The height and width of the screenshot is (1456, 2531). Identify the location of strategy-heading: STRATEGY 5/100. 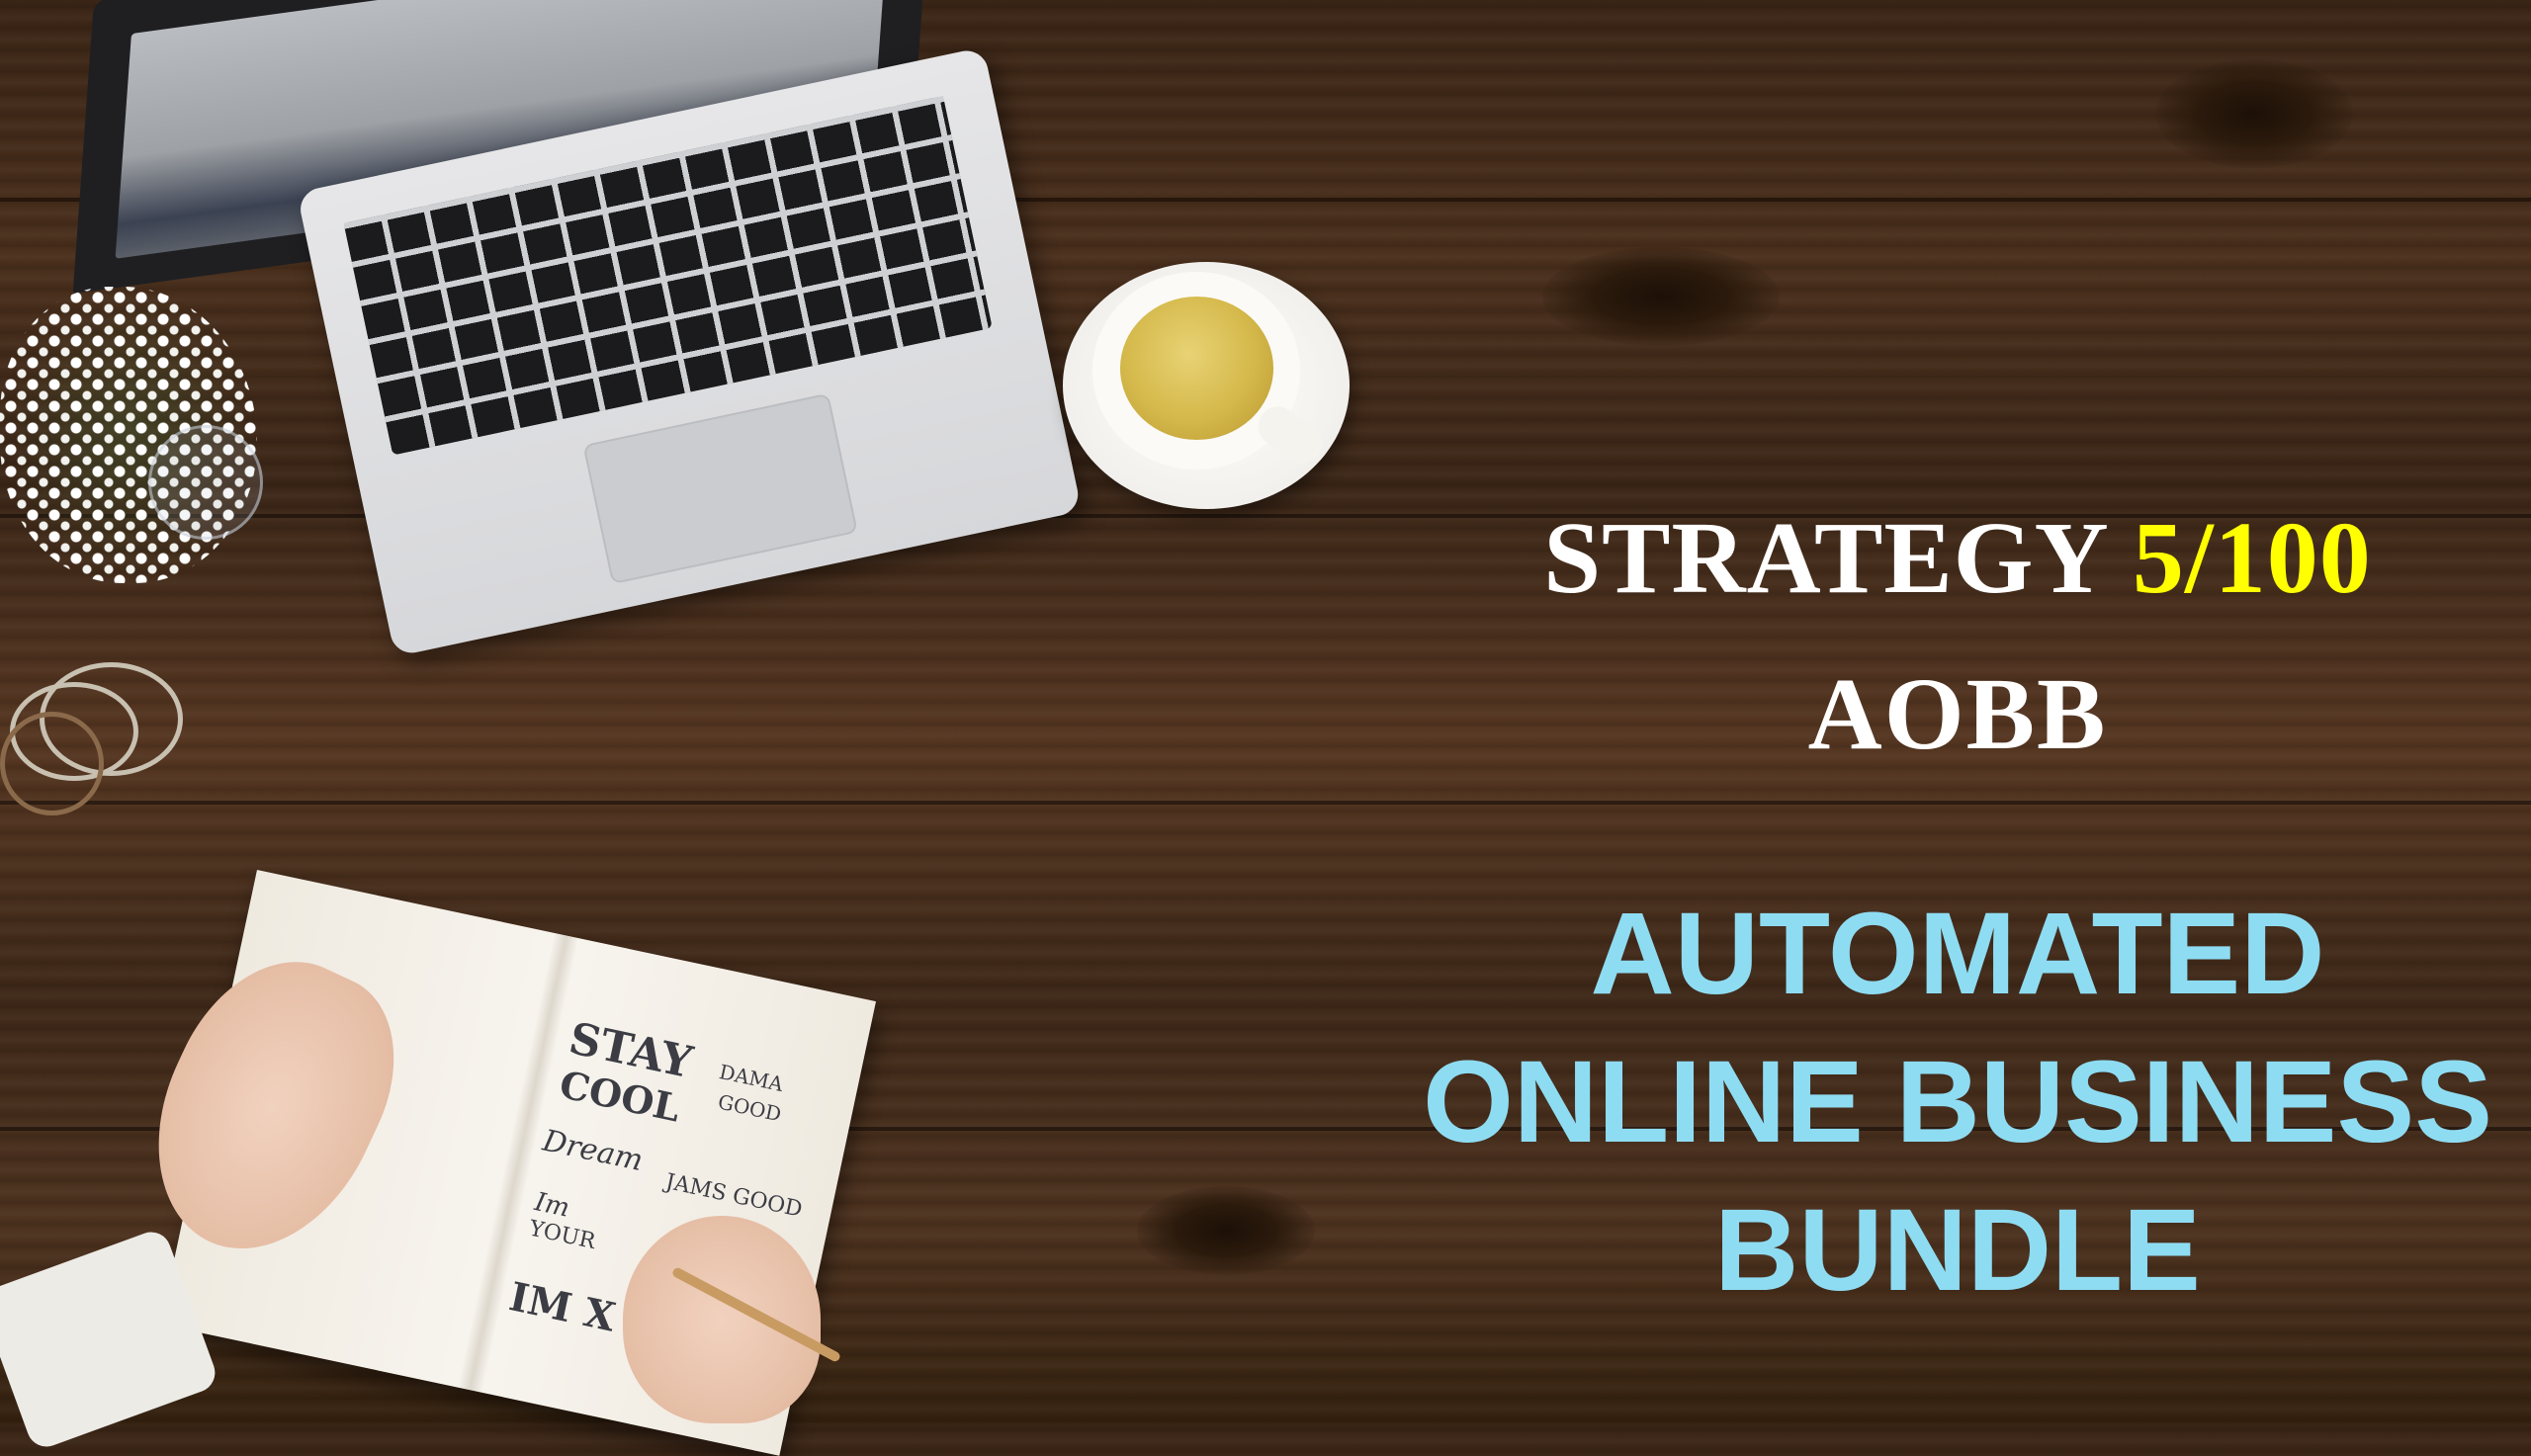
(1957, 558).